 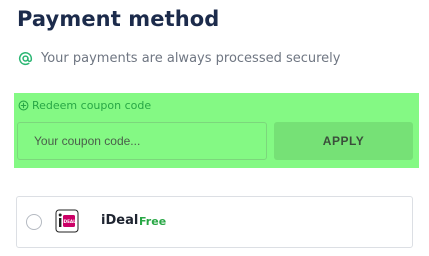 I want to click on at-sign-icon, so click(x=25, y=58).